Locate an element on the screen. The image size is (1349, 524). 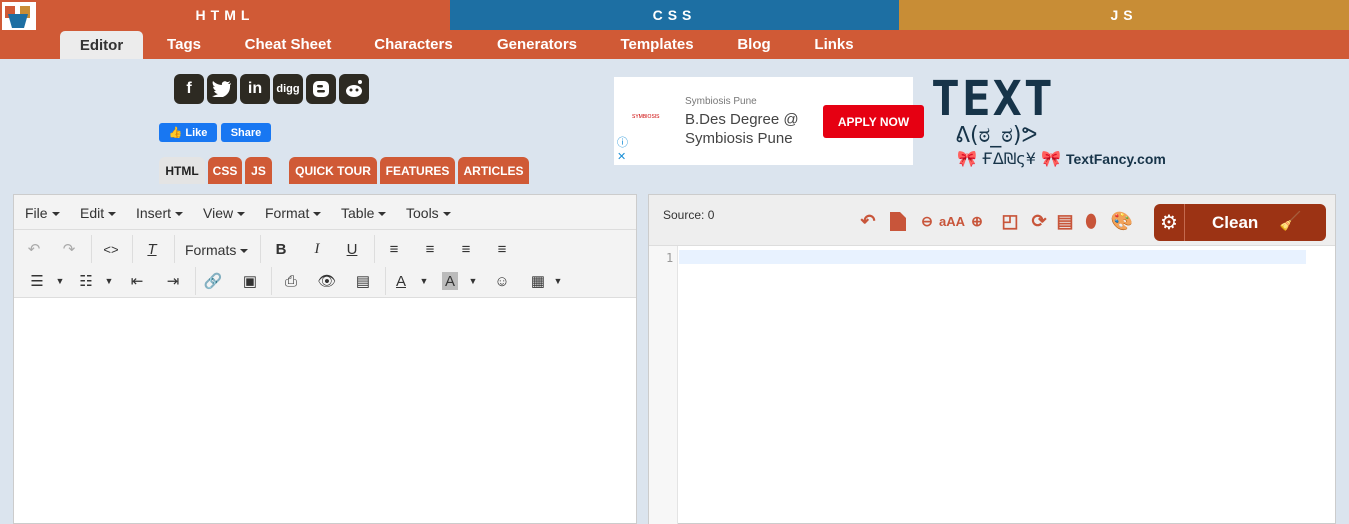
outdent-icon: ⇤ is located at coordinates (137, 281).